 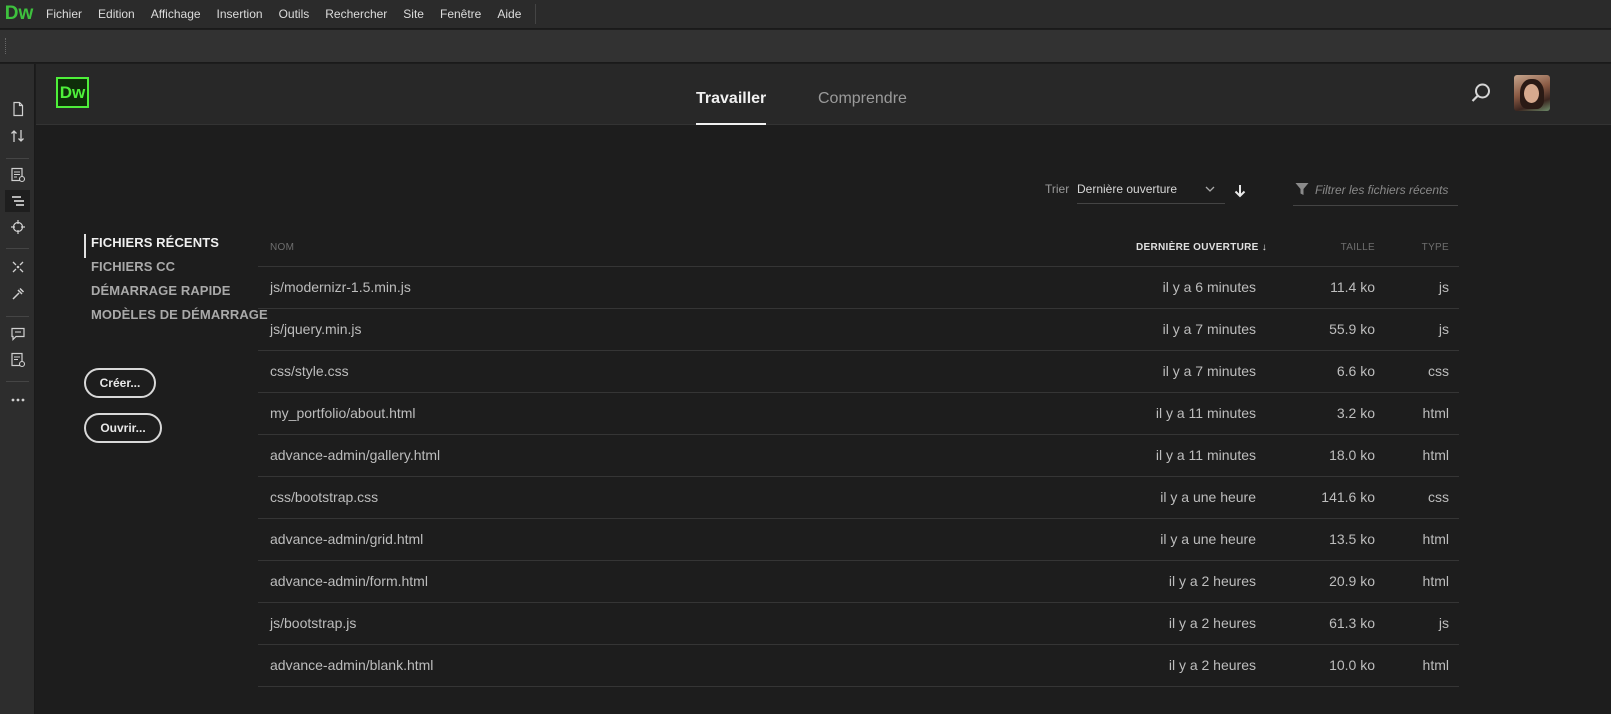 What do you see at coordinates (1352, 665) in the screenshot?
I see `file-size: 10.0 ko` at bounding box center [1352, 665].